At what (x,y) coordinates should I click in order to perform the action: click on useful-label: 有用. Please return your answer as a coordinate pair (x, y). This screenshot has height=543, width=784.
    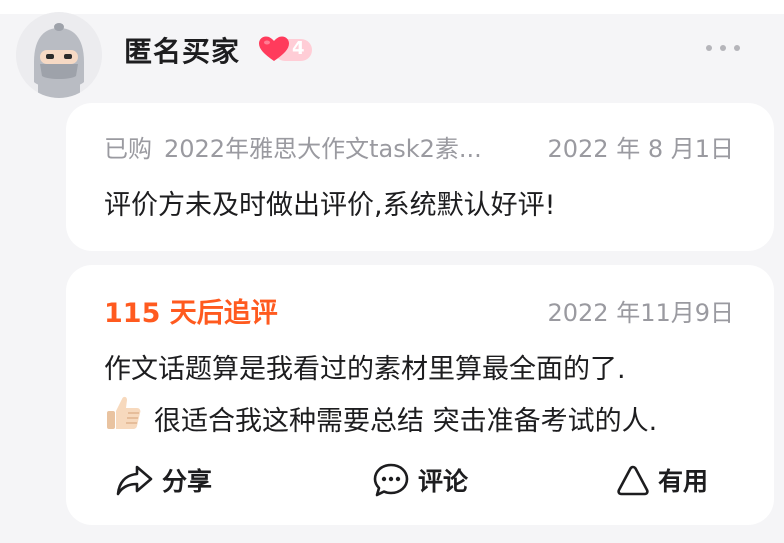
    Looking at the image, I should click on (683, 481).